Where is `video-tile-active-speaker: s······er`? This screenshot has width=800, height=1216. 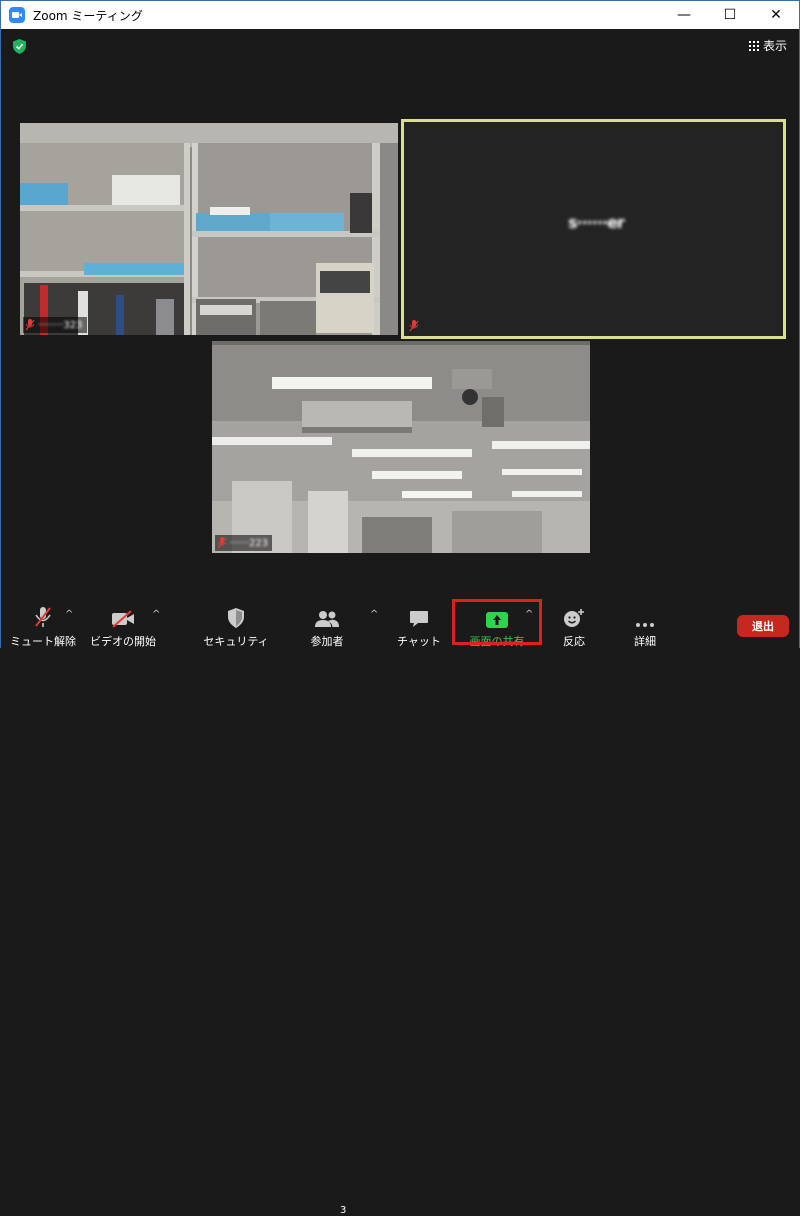 video-tile-active-speaker: s······er is located at coordinates (593, 229).